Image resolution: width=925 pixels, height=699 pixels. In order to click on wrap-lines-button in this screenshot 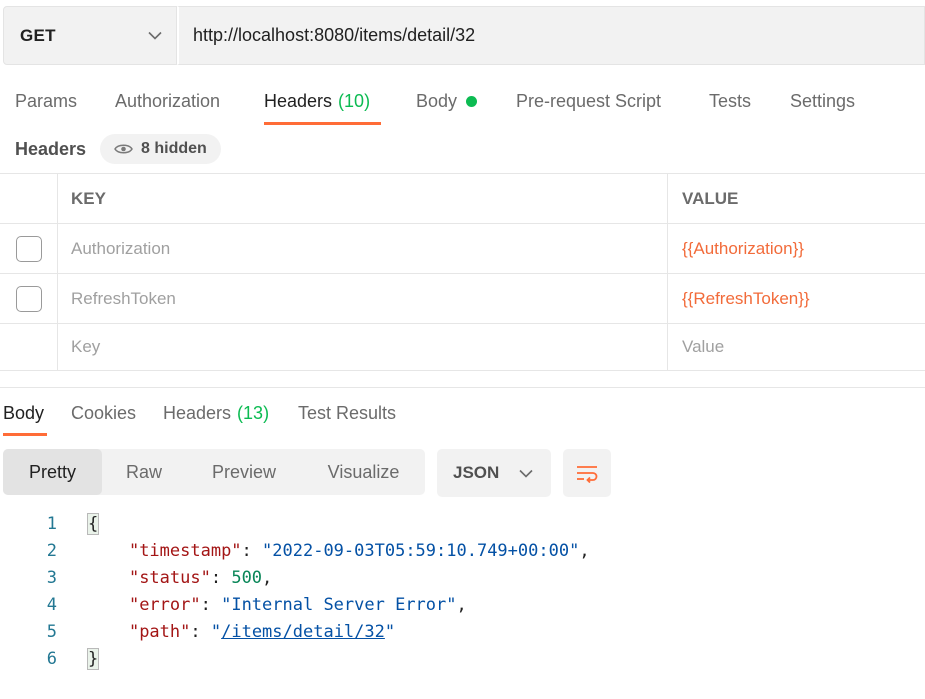, I will do `click(587, 473)`.